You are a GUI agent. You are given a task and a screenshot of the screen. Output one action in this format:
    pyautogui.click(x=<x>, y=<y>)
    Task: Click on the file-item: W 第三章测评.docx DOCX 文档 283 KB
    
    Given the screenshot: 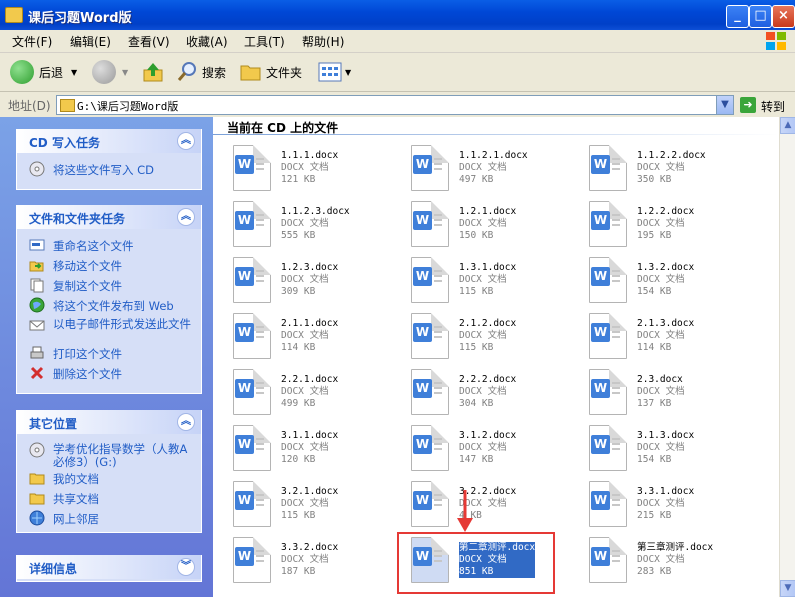 What is the action you would take?
    pyautogui.click(x=654, y=557)
    